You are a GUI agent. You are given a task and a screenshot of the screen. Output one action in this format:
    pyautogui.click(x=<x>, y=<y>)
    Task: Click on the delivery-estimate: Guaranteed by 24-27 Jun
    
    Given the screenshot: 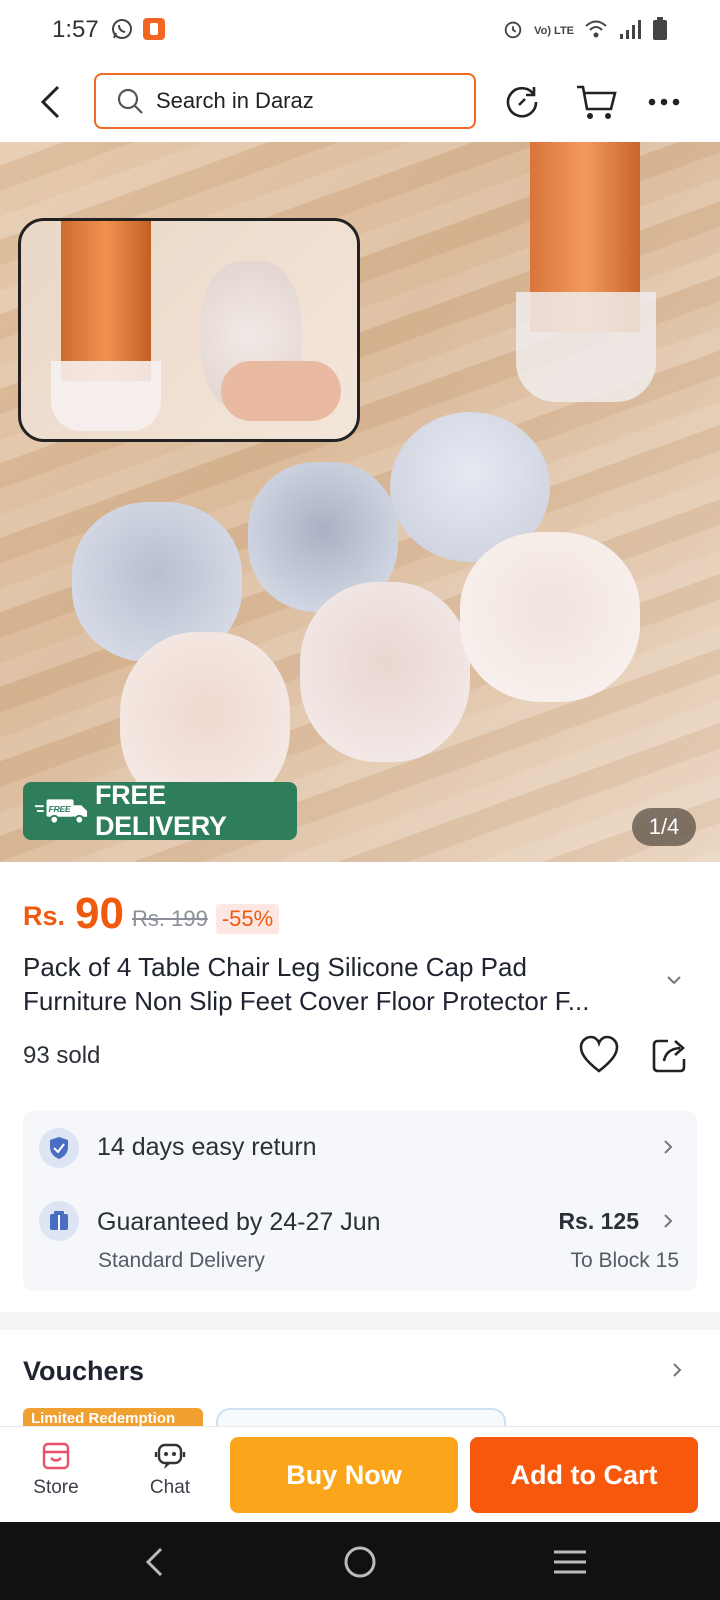 What is the action you would take?
    pyautogui.click(x=239, y=1222)
    